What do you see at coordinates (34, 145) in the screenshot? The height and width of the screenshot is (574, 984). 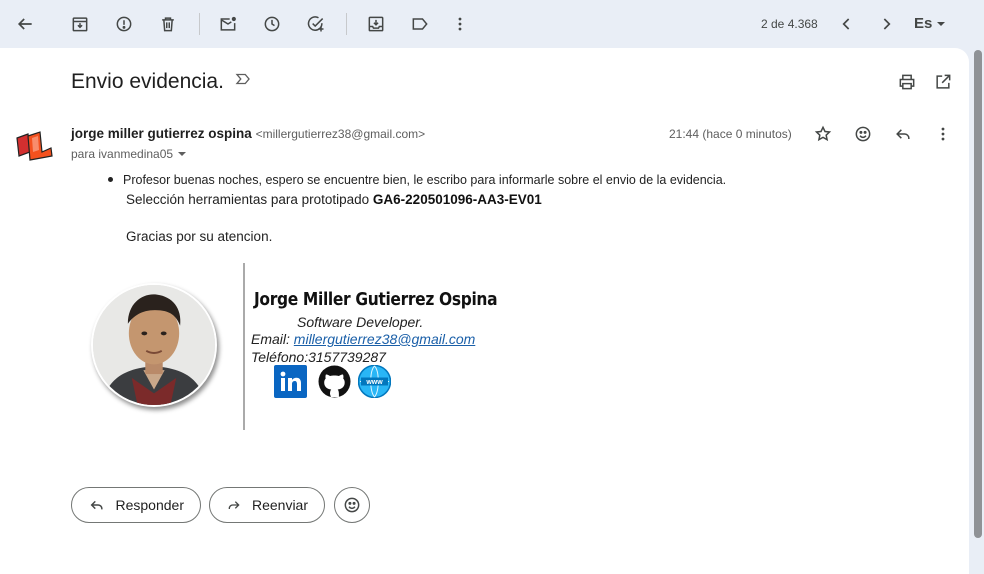 I see `sender-avatar` at bounding box center [34, 145].